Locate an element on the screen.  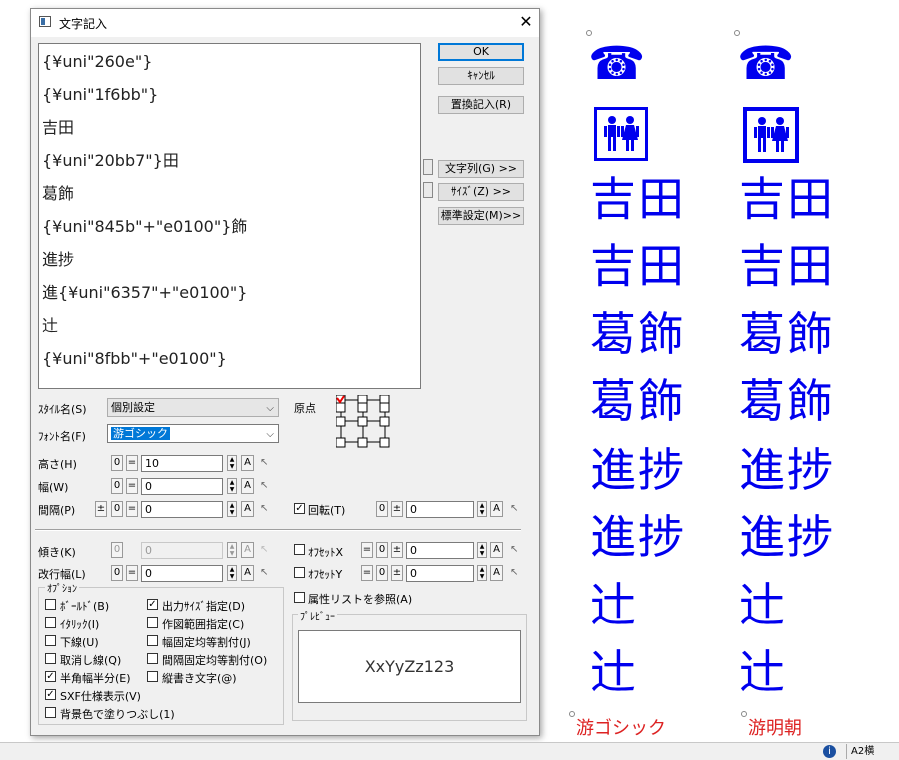
height-a-button: A is located at coordinates (247, 463).